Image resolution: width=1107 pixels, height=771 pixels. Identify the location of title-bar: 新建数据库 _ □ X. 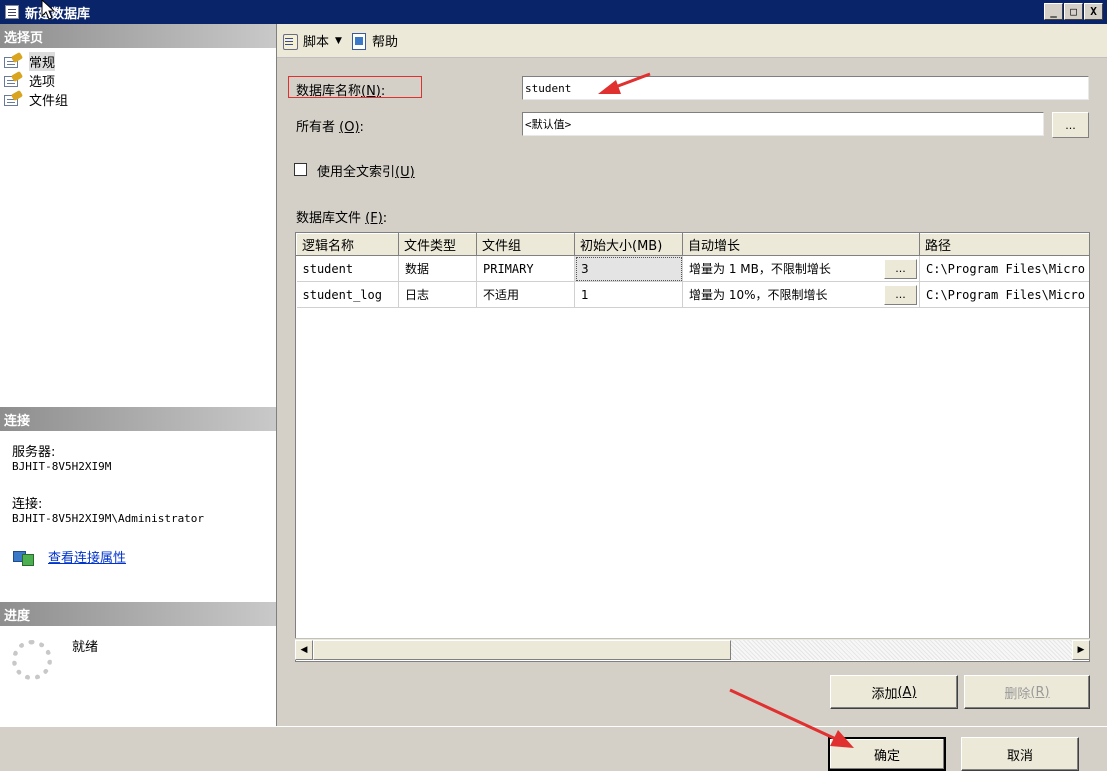
(553, 12).